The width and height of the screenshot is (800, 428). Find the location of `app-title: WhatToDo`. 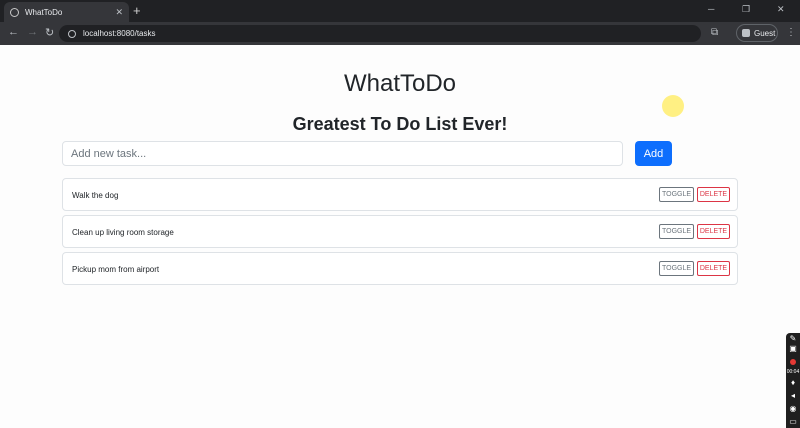

app-title: WhatToDo is located at coordinates (400, 83).